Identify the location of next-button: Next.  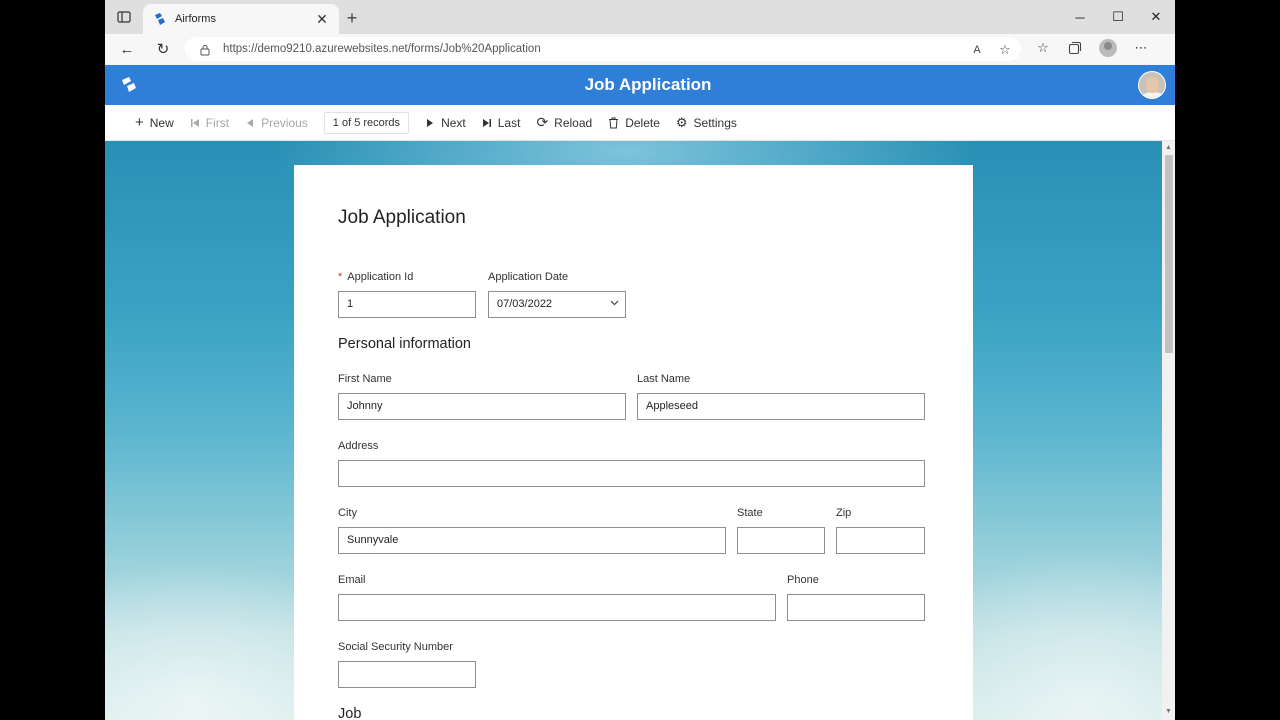
(445, 123).